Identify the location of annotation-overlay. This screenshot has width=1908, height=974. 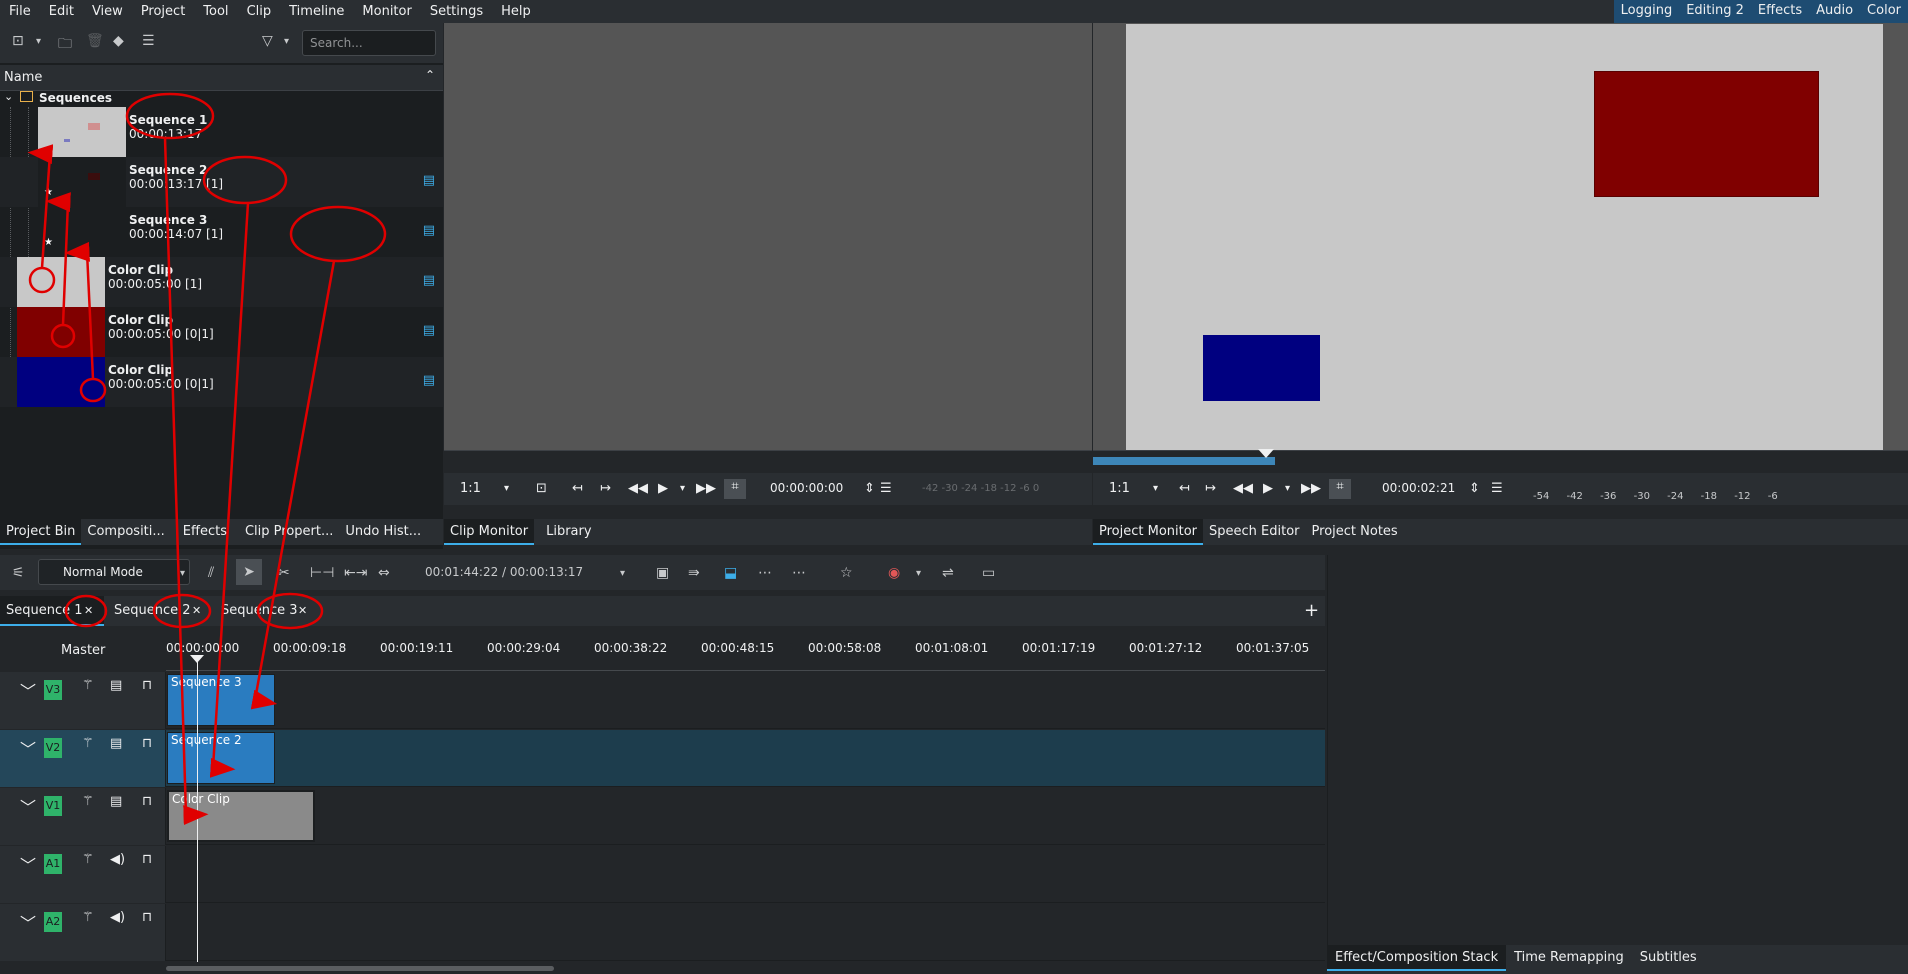
(207, 459).